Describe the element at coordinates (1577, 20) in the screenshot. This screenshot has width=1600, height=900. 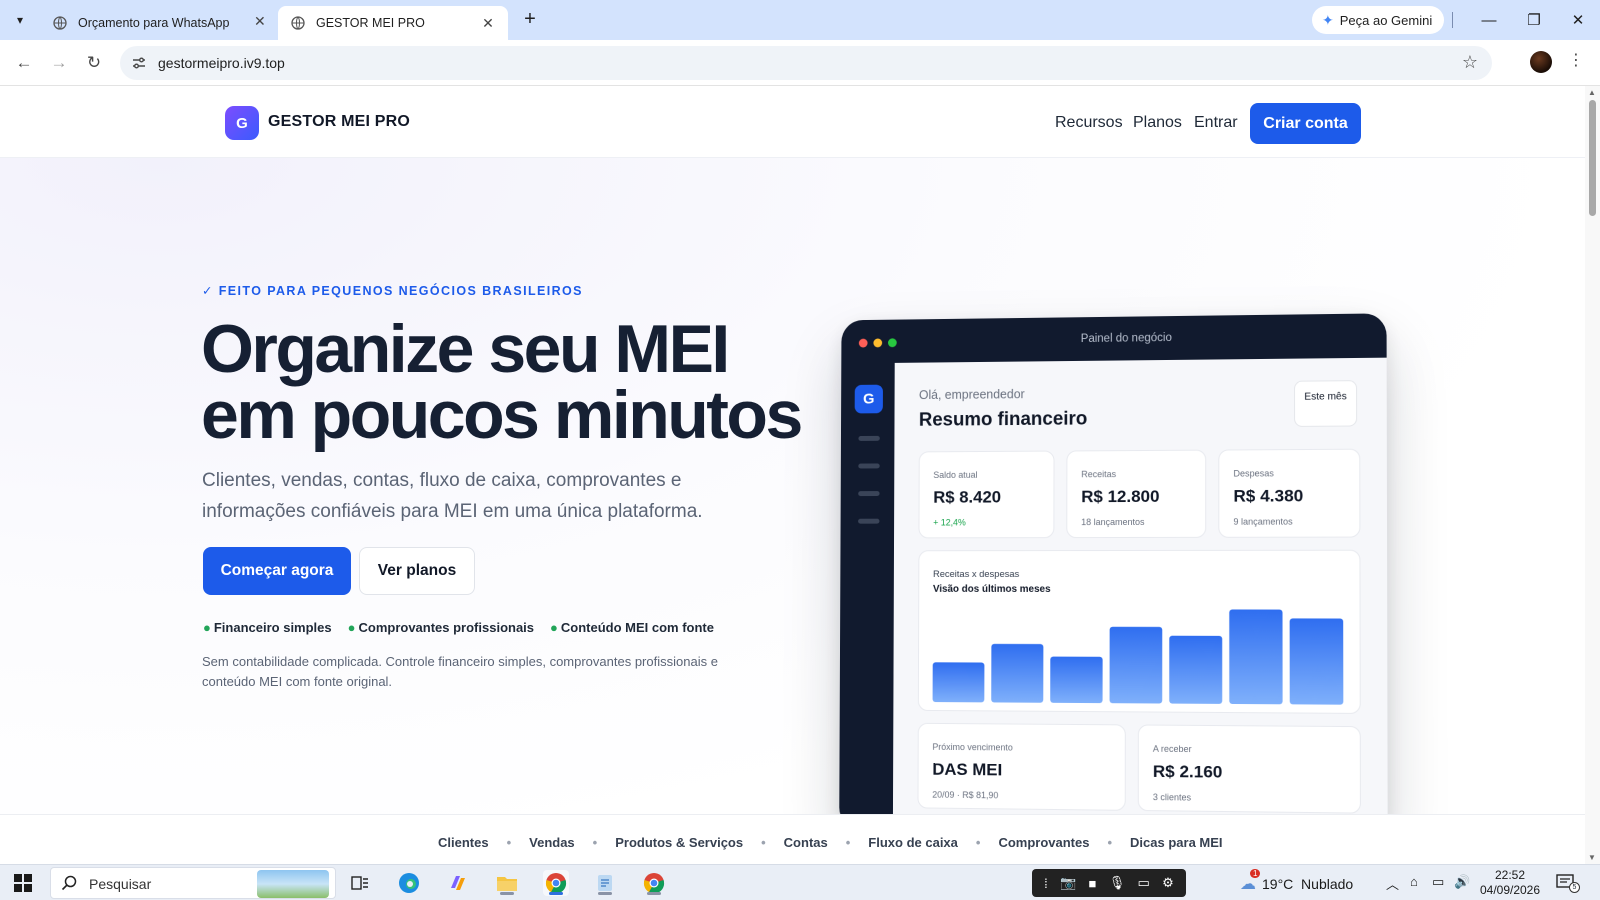
I see `close-window-button: ✕` at that location.